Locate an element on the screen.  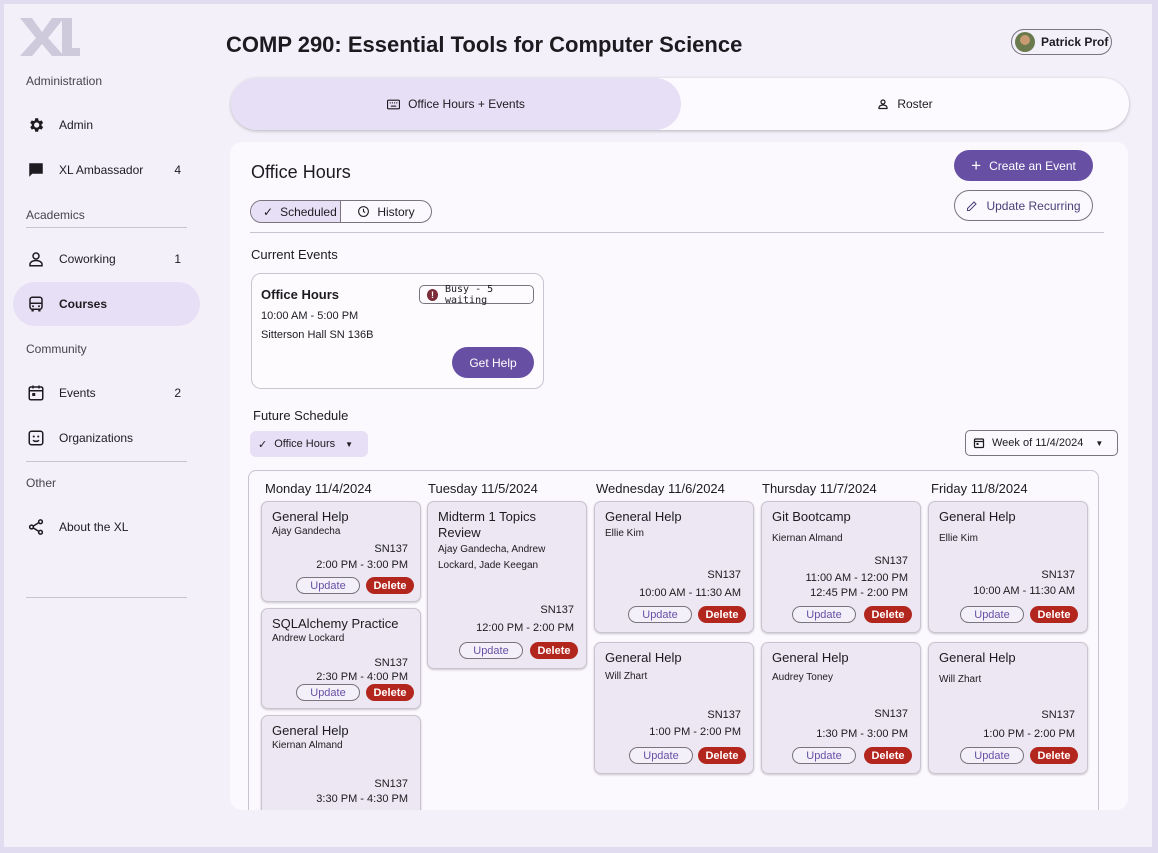
sidebar-item-organizations: Organizations is located at coordinates (106, 438).